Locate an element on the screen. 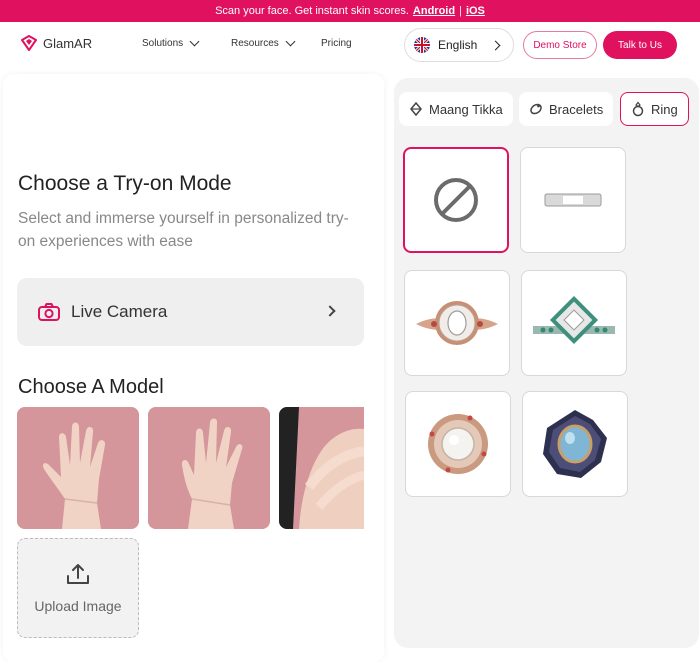  diamond-cluster-ring-image is located at coordinates (457, 323).